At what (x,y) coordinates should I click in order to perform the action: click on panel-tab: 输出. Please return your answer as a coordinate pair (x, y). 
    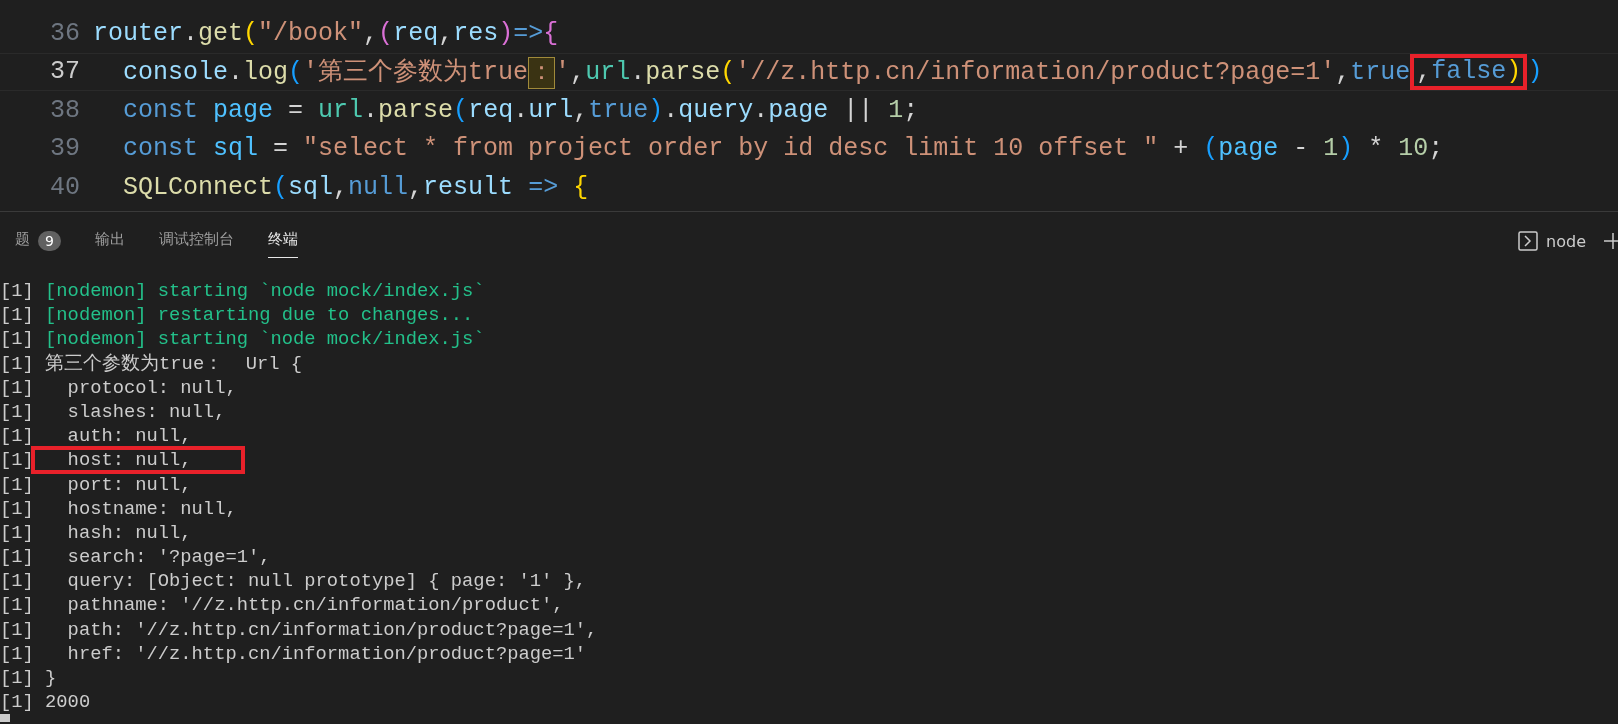
    Looking at the image, I should click on (109, 241).